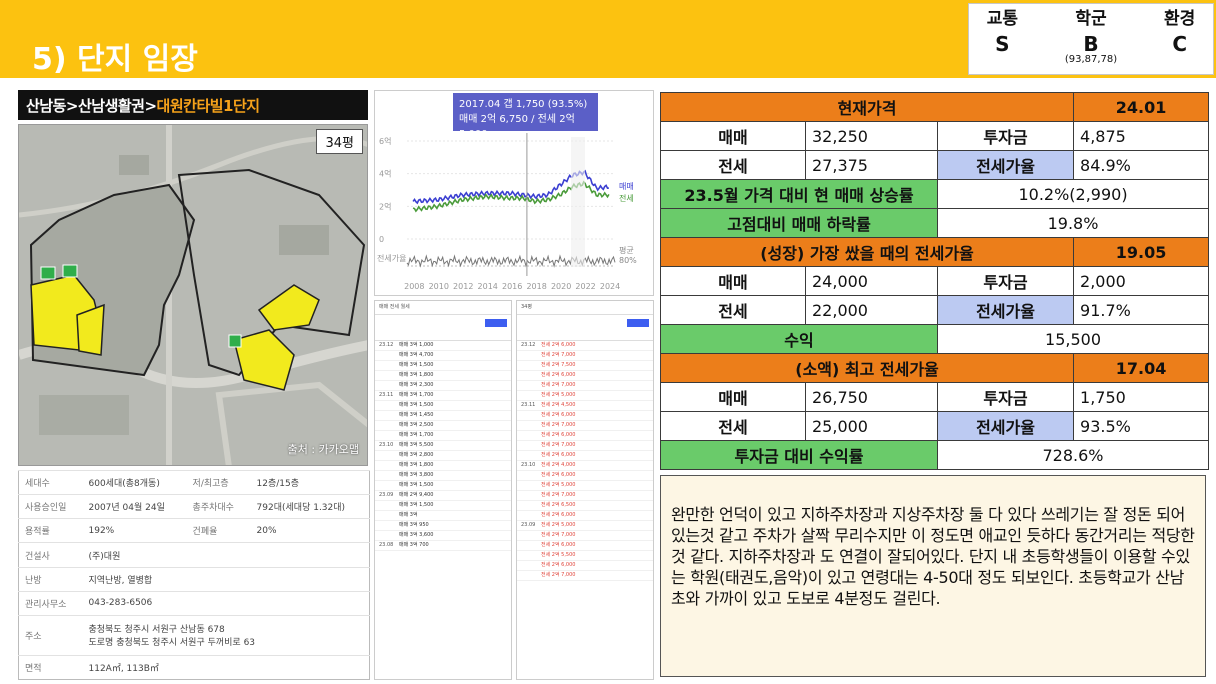 The image size is (1216, 684). What do you see at coordinates (558, 395) in the screenshot?
I see `list-item-price: 전세 2억 5,000` at bounding box center [558, 395].